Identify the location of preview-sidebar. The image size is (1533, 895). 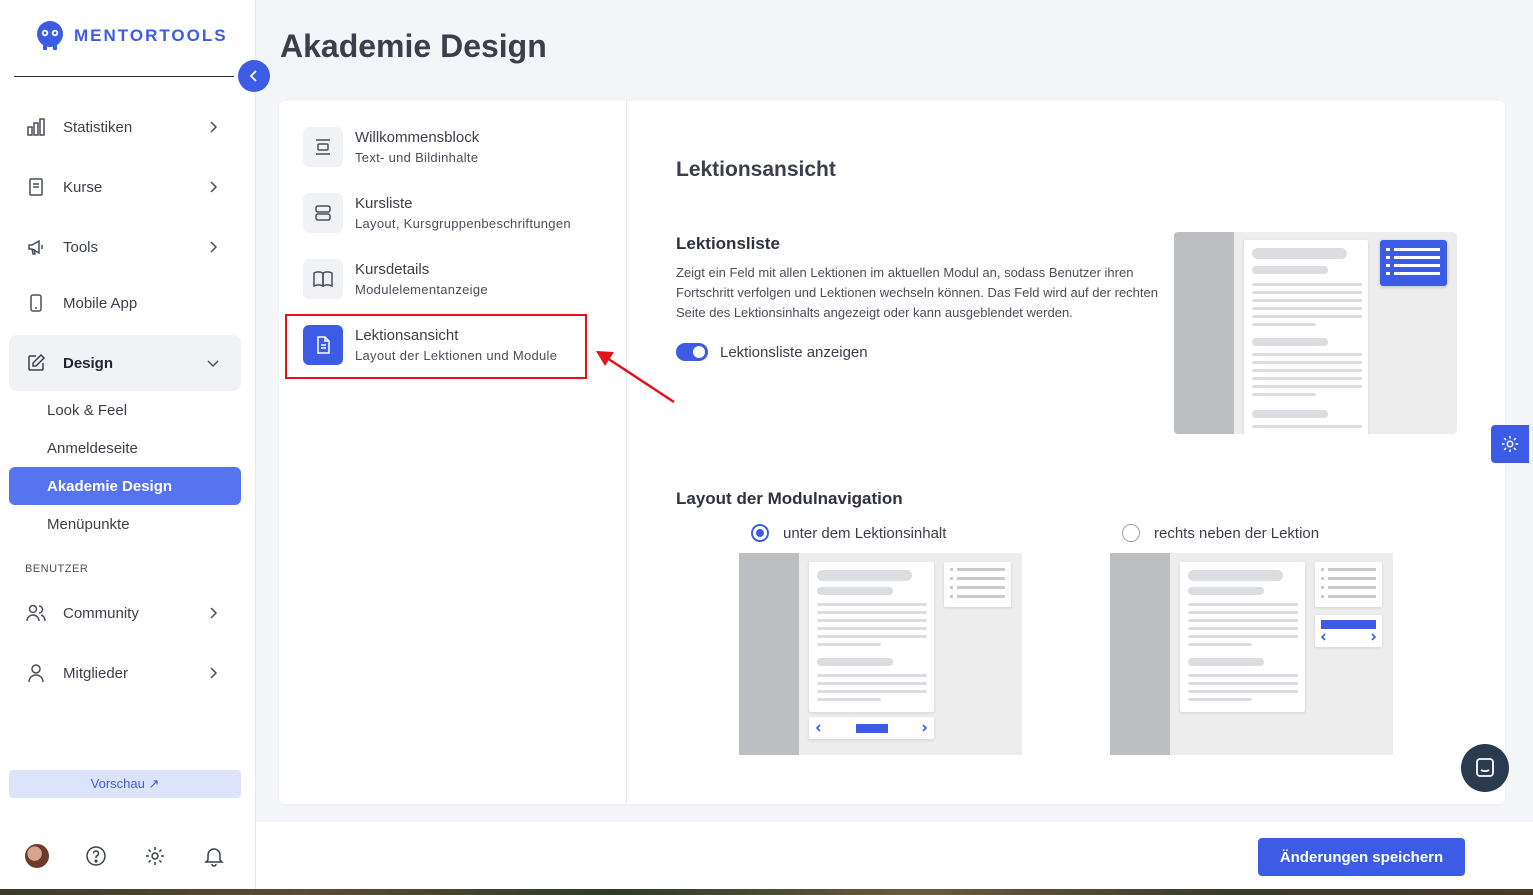
(769, 654).